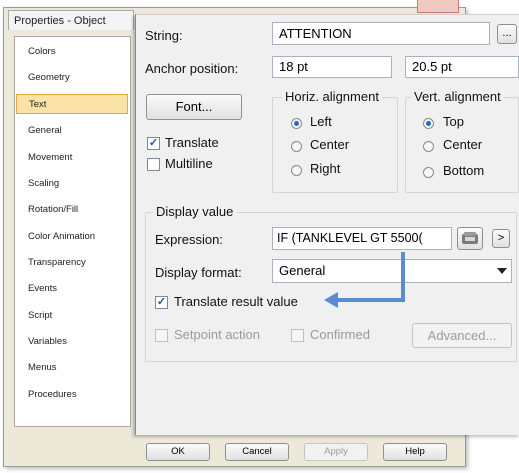 The width and height of the screenshot is (519, 473). What do you see at coordinates (457, 96) in the screenshot?
I see `vert-alignment-title: Vert. alignment` at bounding box center [457, 96].